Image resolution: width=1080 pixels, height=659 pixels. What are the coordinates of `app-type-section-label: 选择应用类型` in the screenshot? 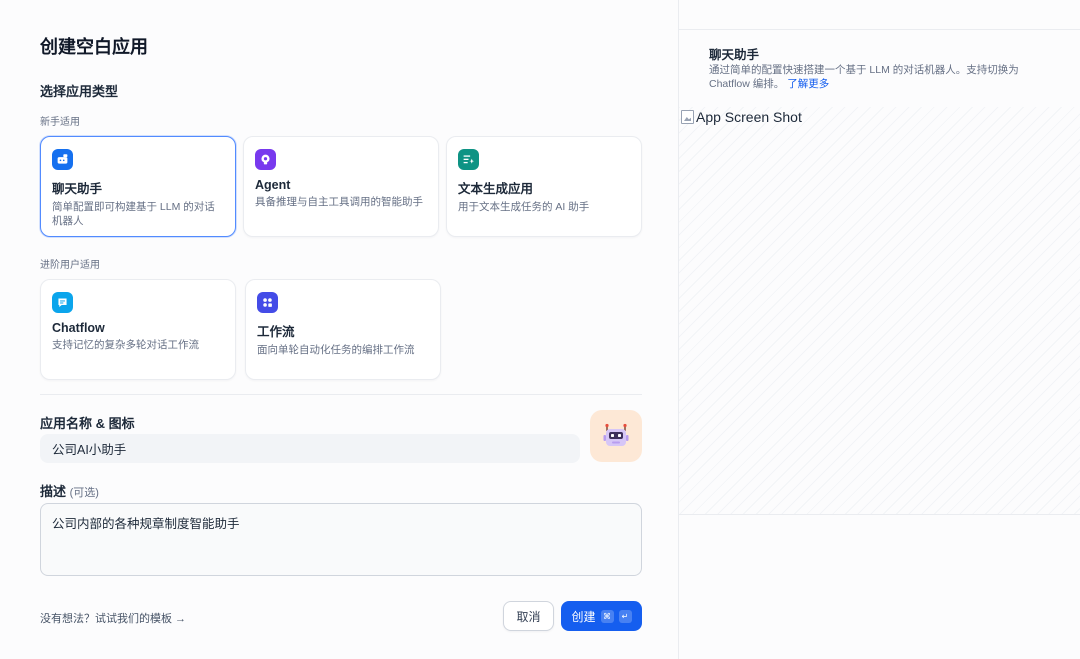 It's located at (79, 91).